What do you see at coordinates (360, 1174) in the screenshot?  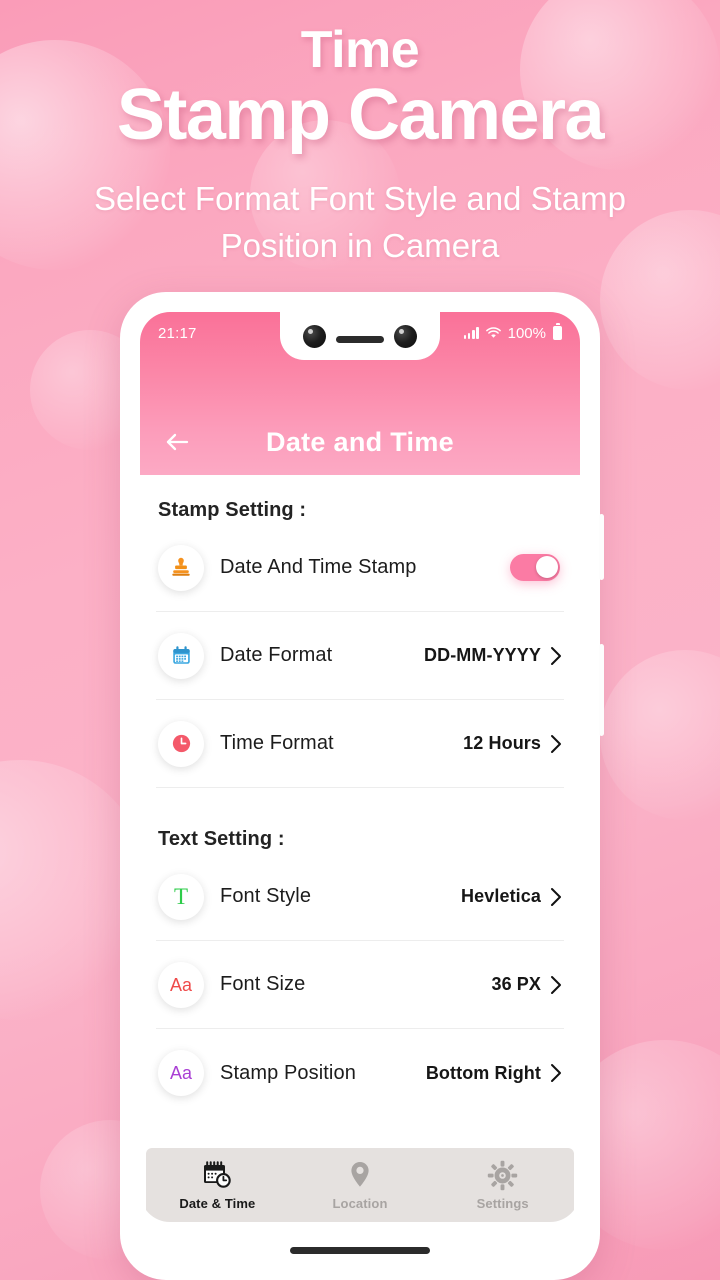 I see `location-pin-icon` at bounding box center [360, 1174].